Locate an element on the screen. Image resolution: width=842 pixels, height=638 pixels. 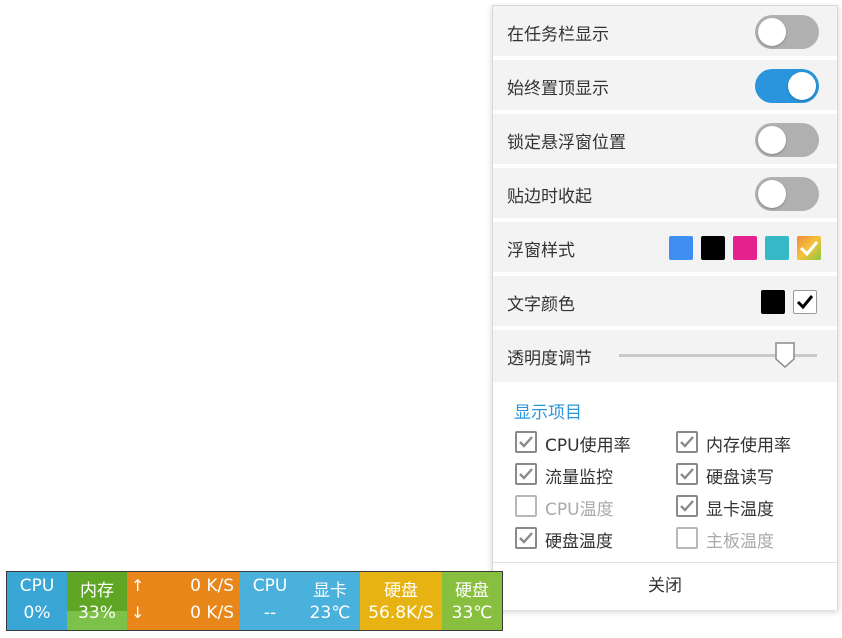
checkbox-disk-rw is located at coordinates (687, 474).